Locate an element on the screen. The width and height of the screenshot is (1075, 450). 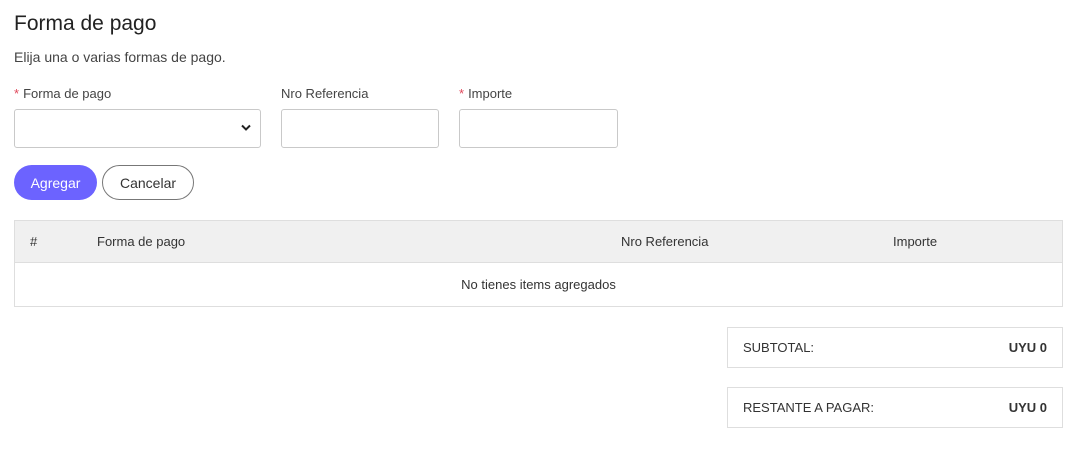
amount-label-row: * Importe is located at coordinates (485, 94).